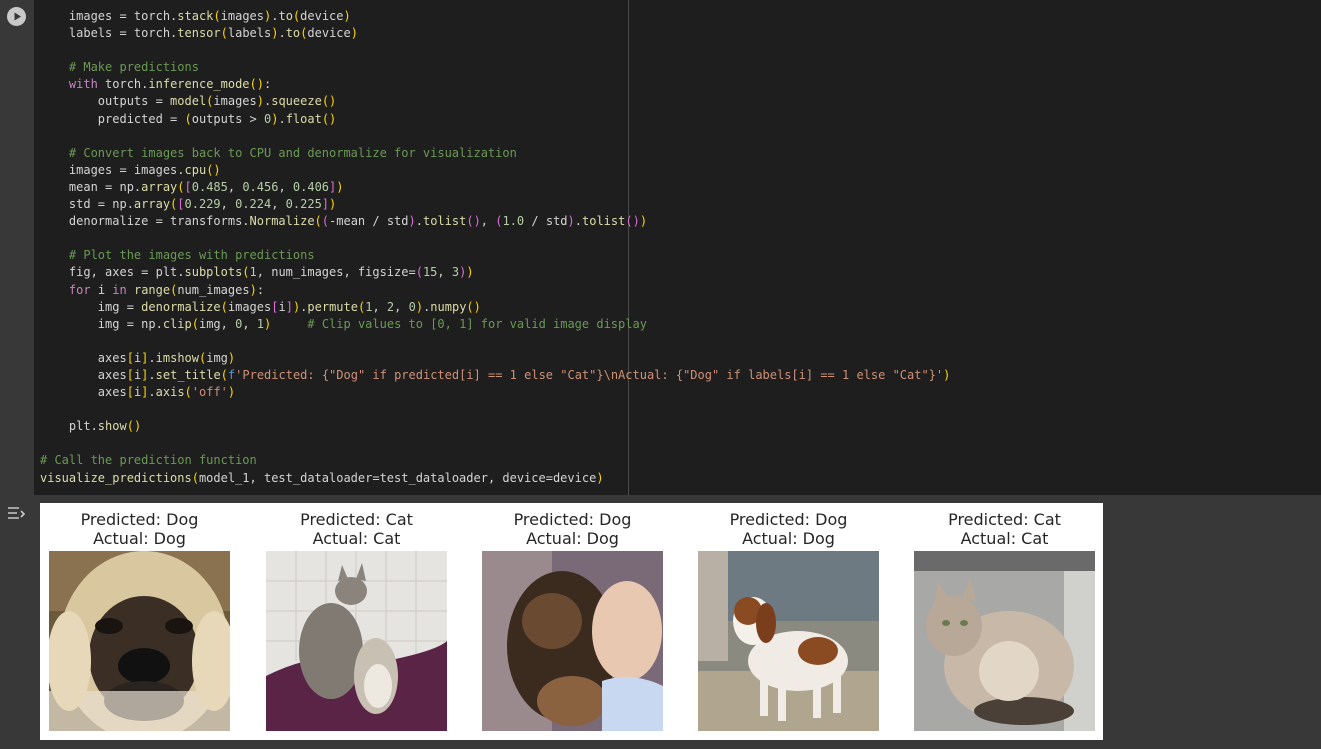  What do you see at coordinates (495, 255) in the screenshot?
I see `code-line: # Plot the images with predictions` at bounding box center [495, 255].